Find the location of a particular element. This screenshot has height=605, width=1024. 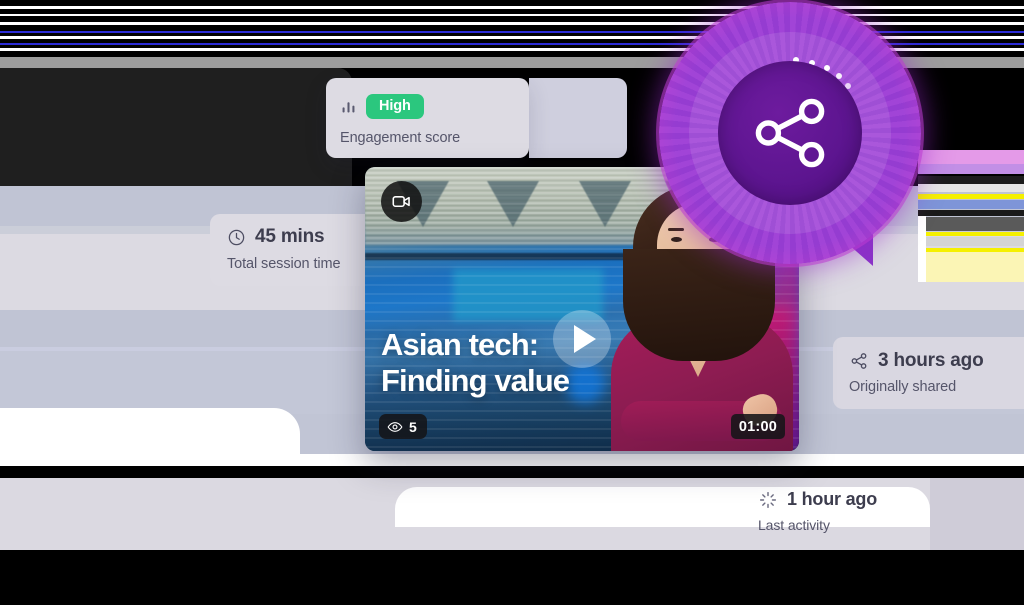

video-title-line-2: Finding value is located at coordinates (475, 381).